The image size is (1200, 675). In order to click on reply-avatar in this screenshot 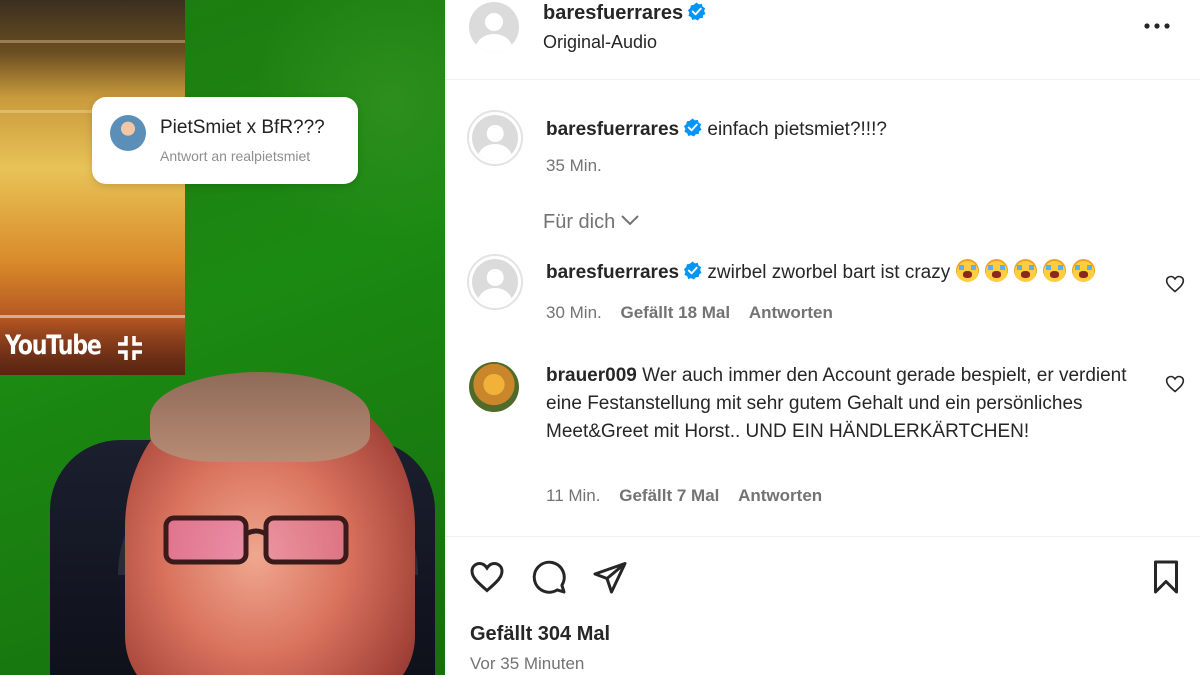, I will do `click(128, 133)`.